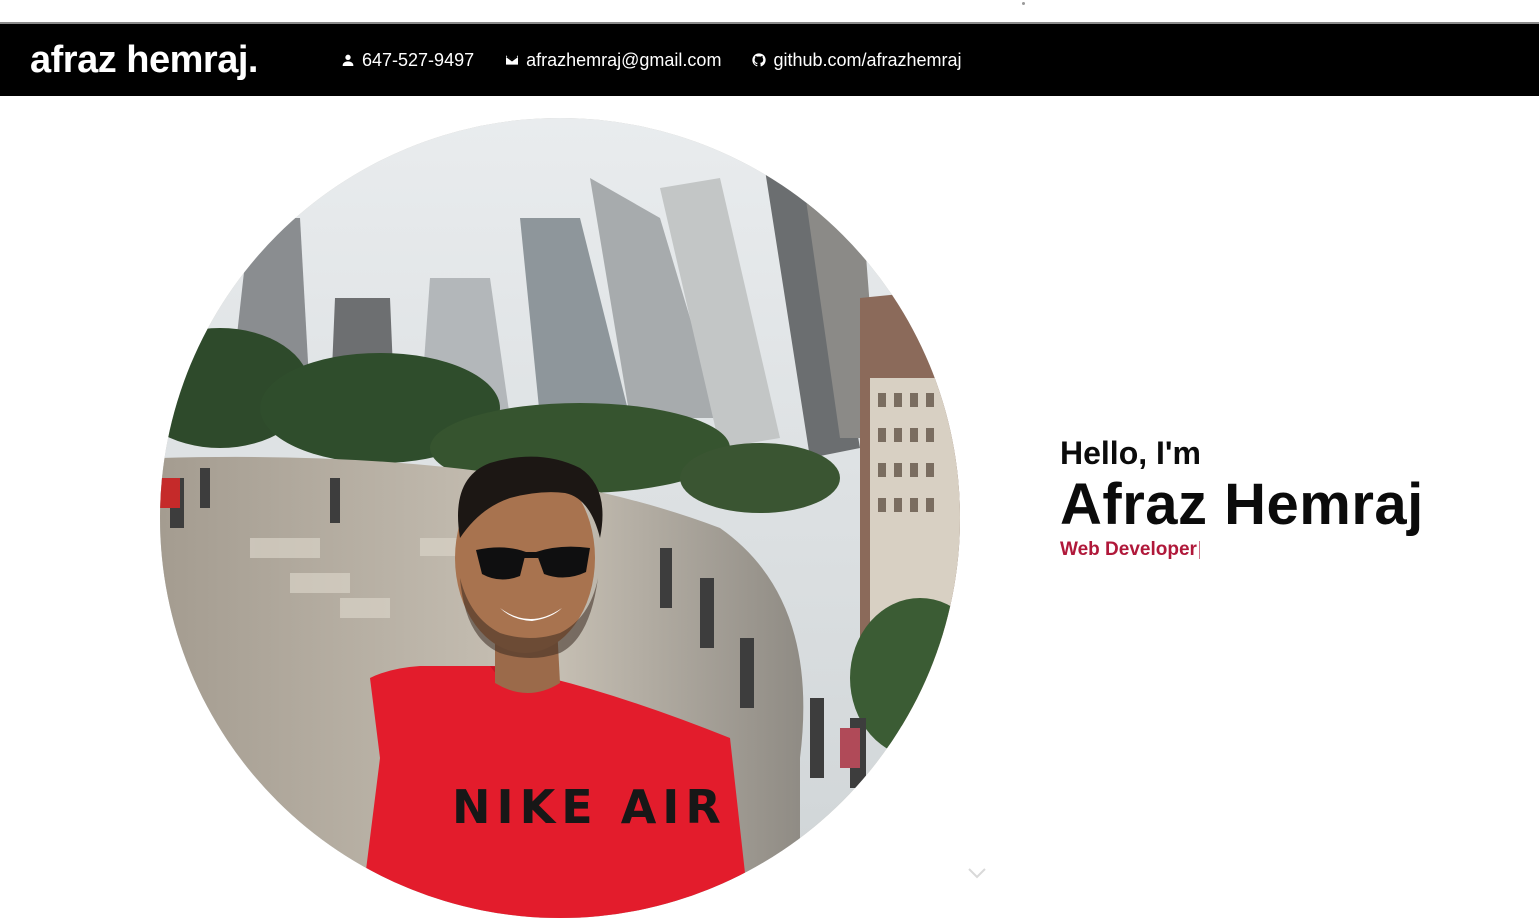 This screenshot has width=1539, height=918. I want to click on github-link: github.com/afrazhemraj, so click(856, 60).